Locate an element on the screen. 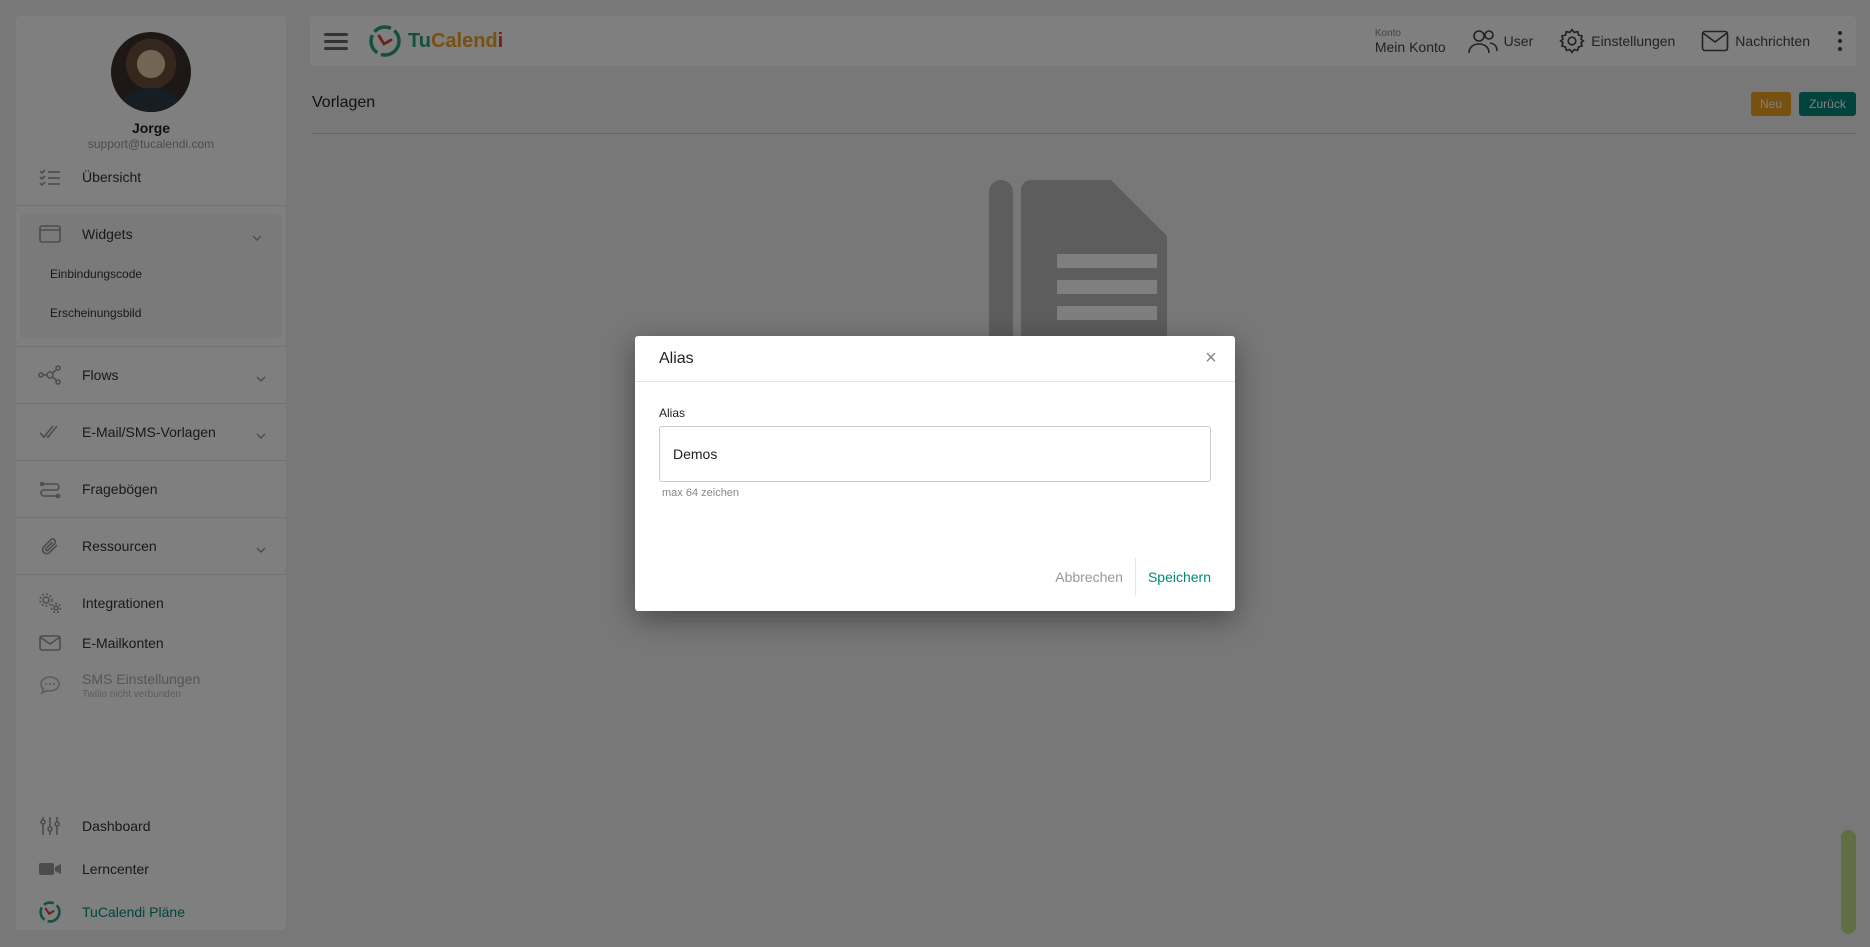  dialog-footer: Abbrechen Speichern is located at coordinates (1133, 577).